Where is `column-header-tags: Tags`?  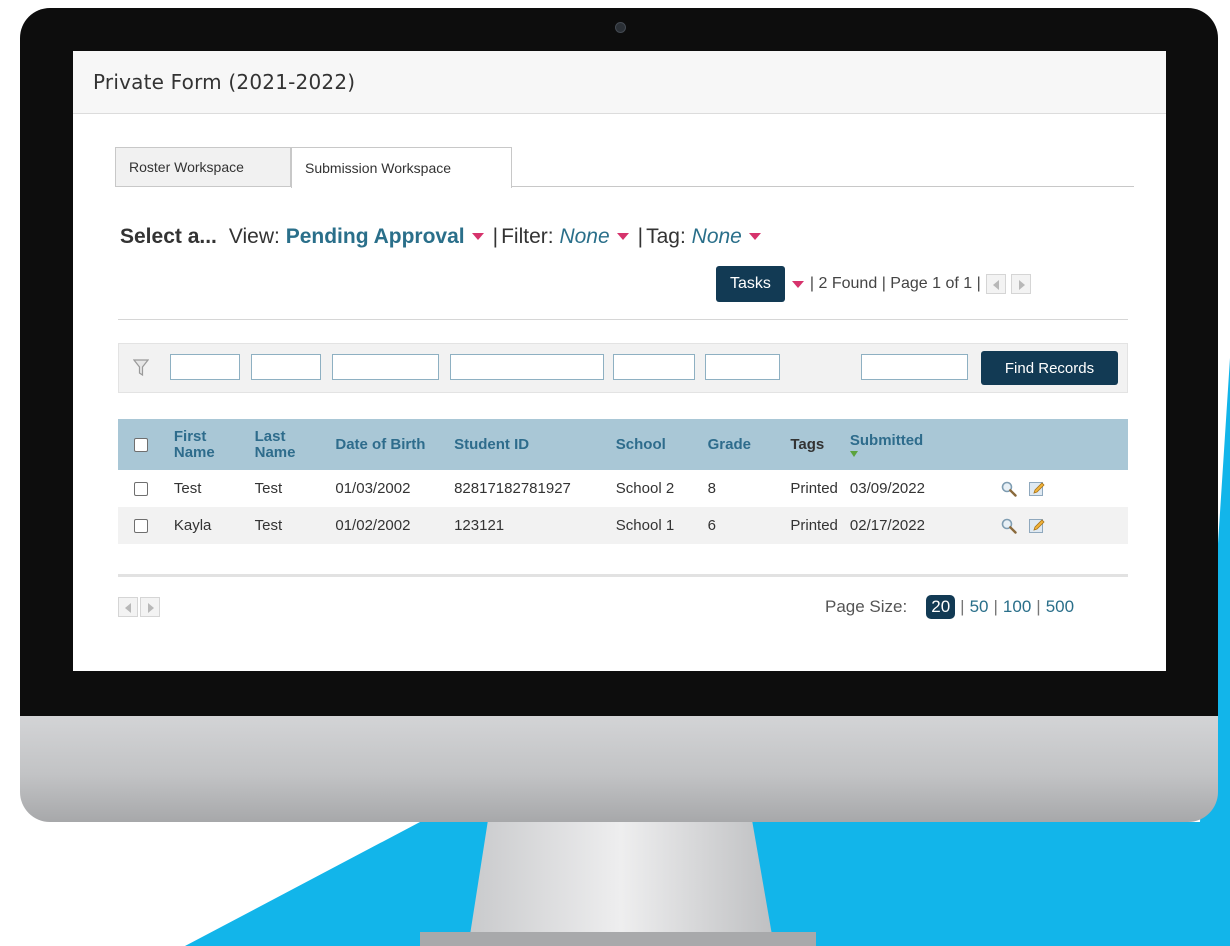
column-header-tags: Tags is located at coordinates (807, 444).